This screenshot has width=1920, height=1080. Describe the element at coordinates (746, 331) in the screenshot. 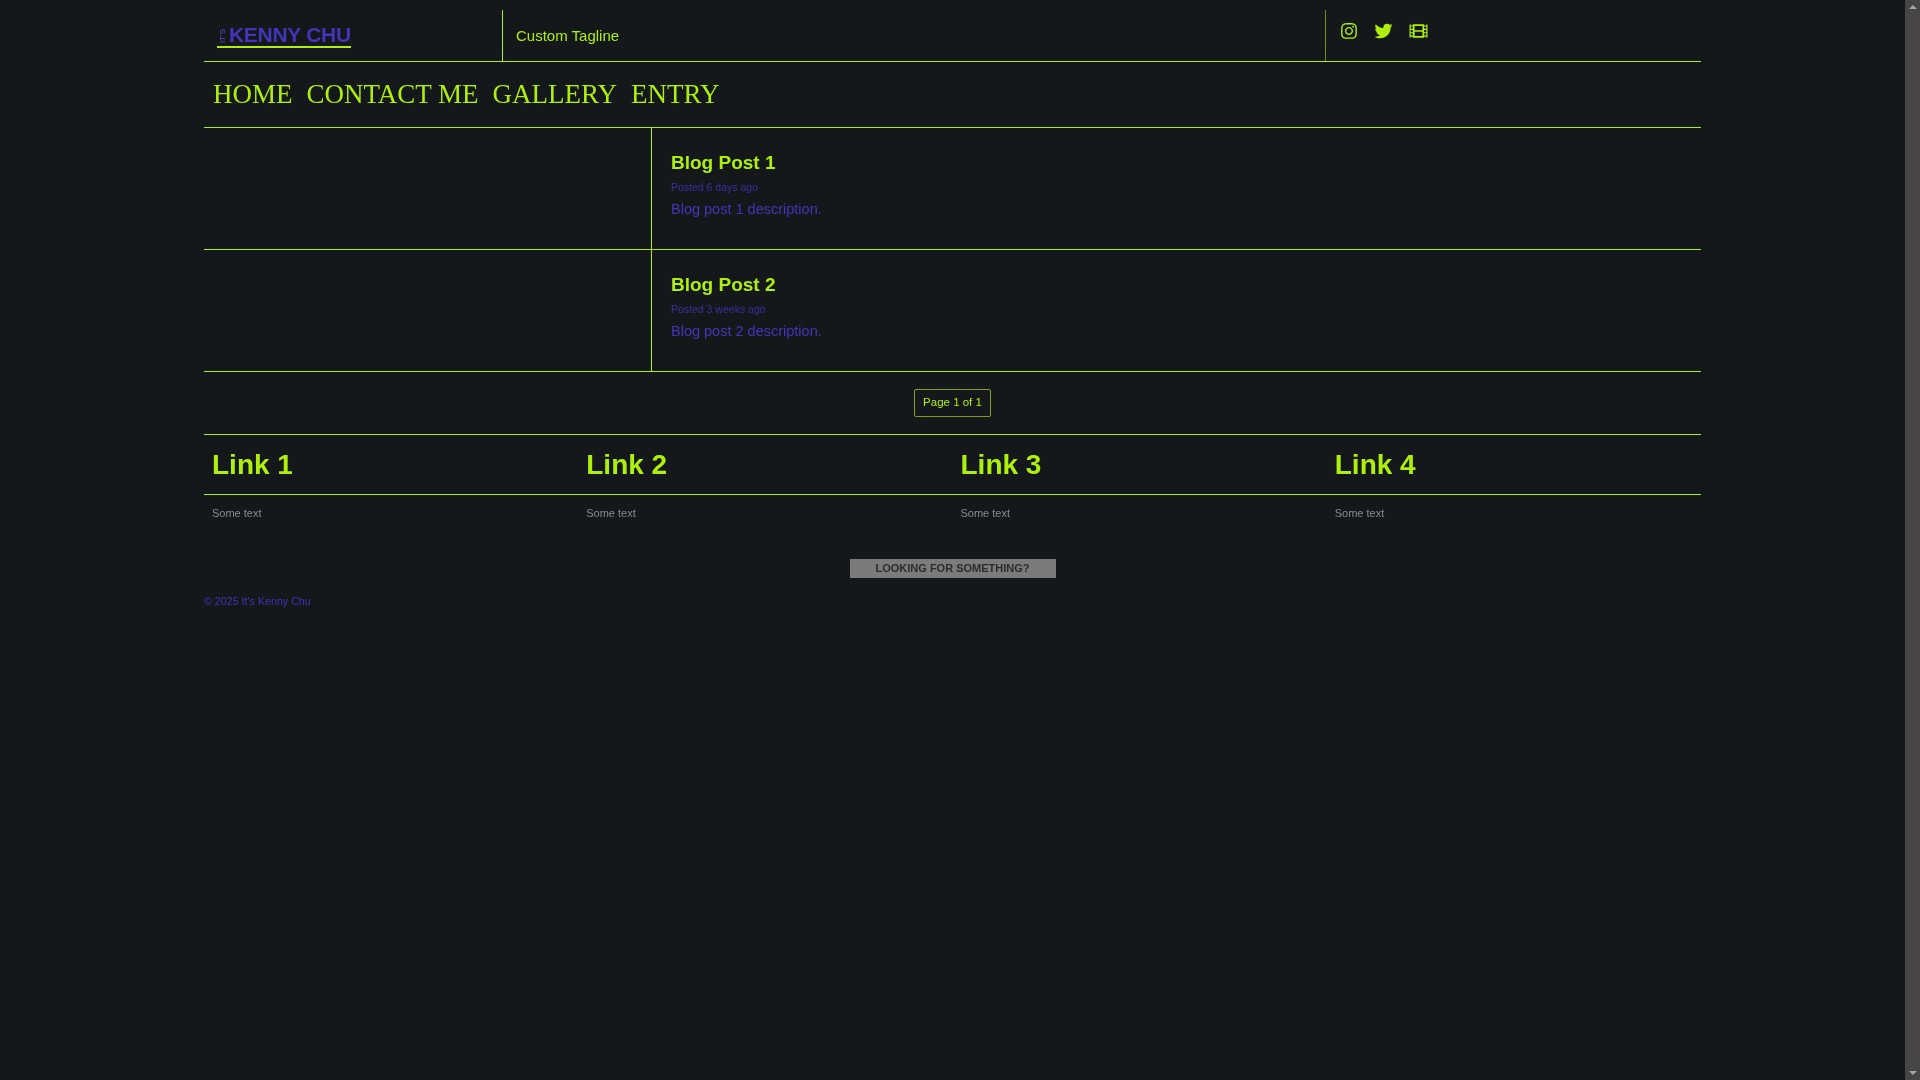

I see `post-description: Blog post 2 description.` at that location.